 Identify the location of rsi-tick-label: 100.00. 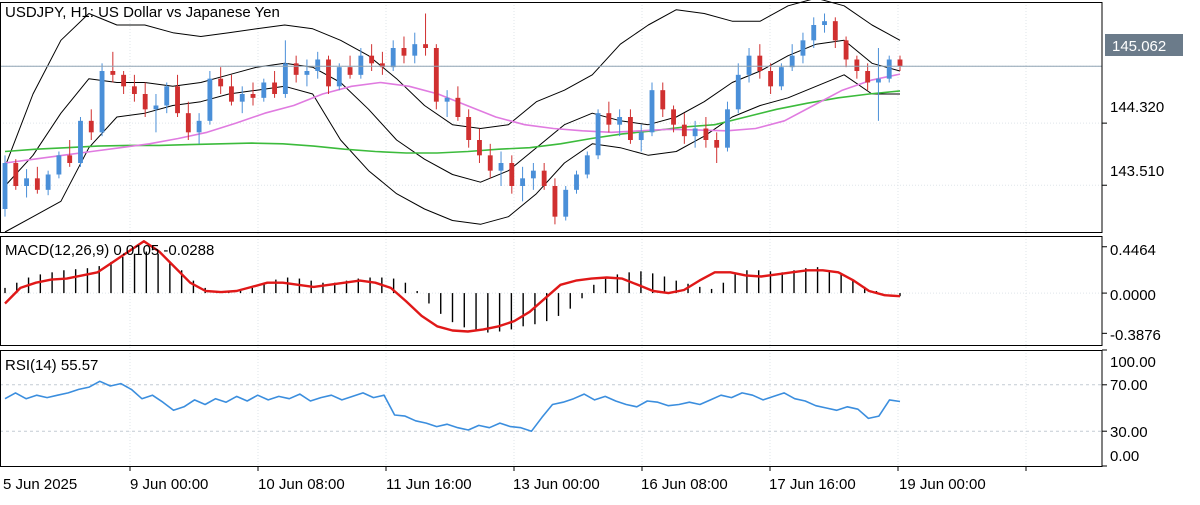
(1133, 362).